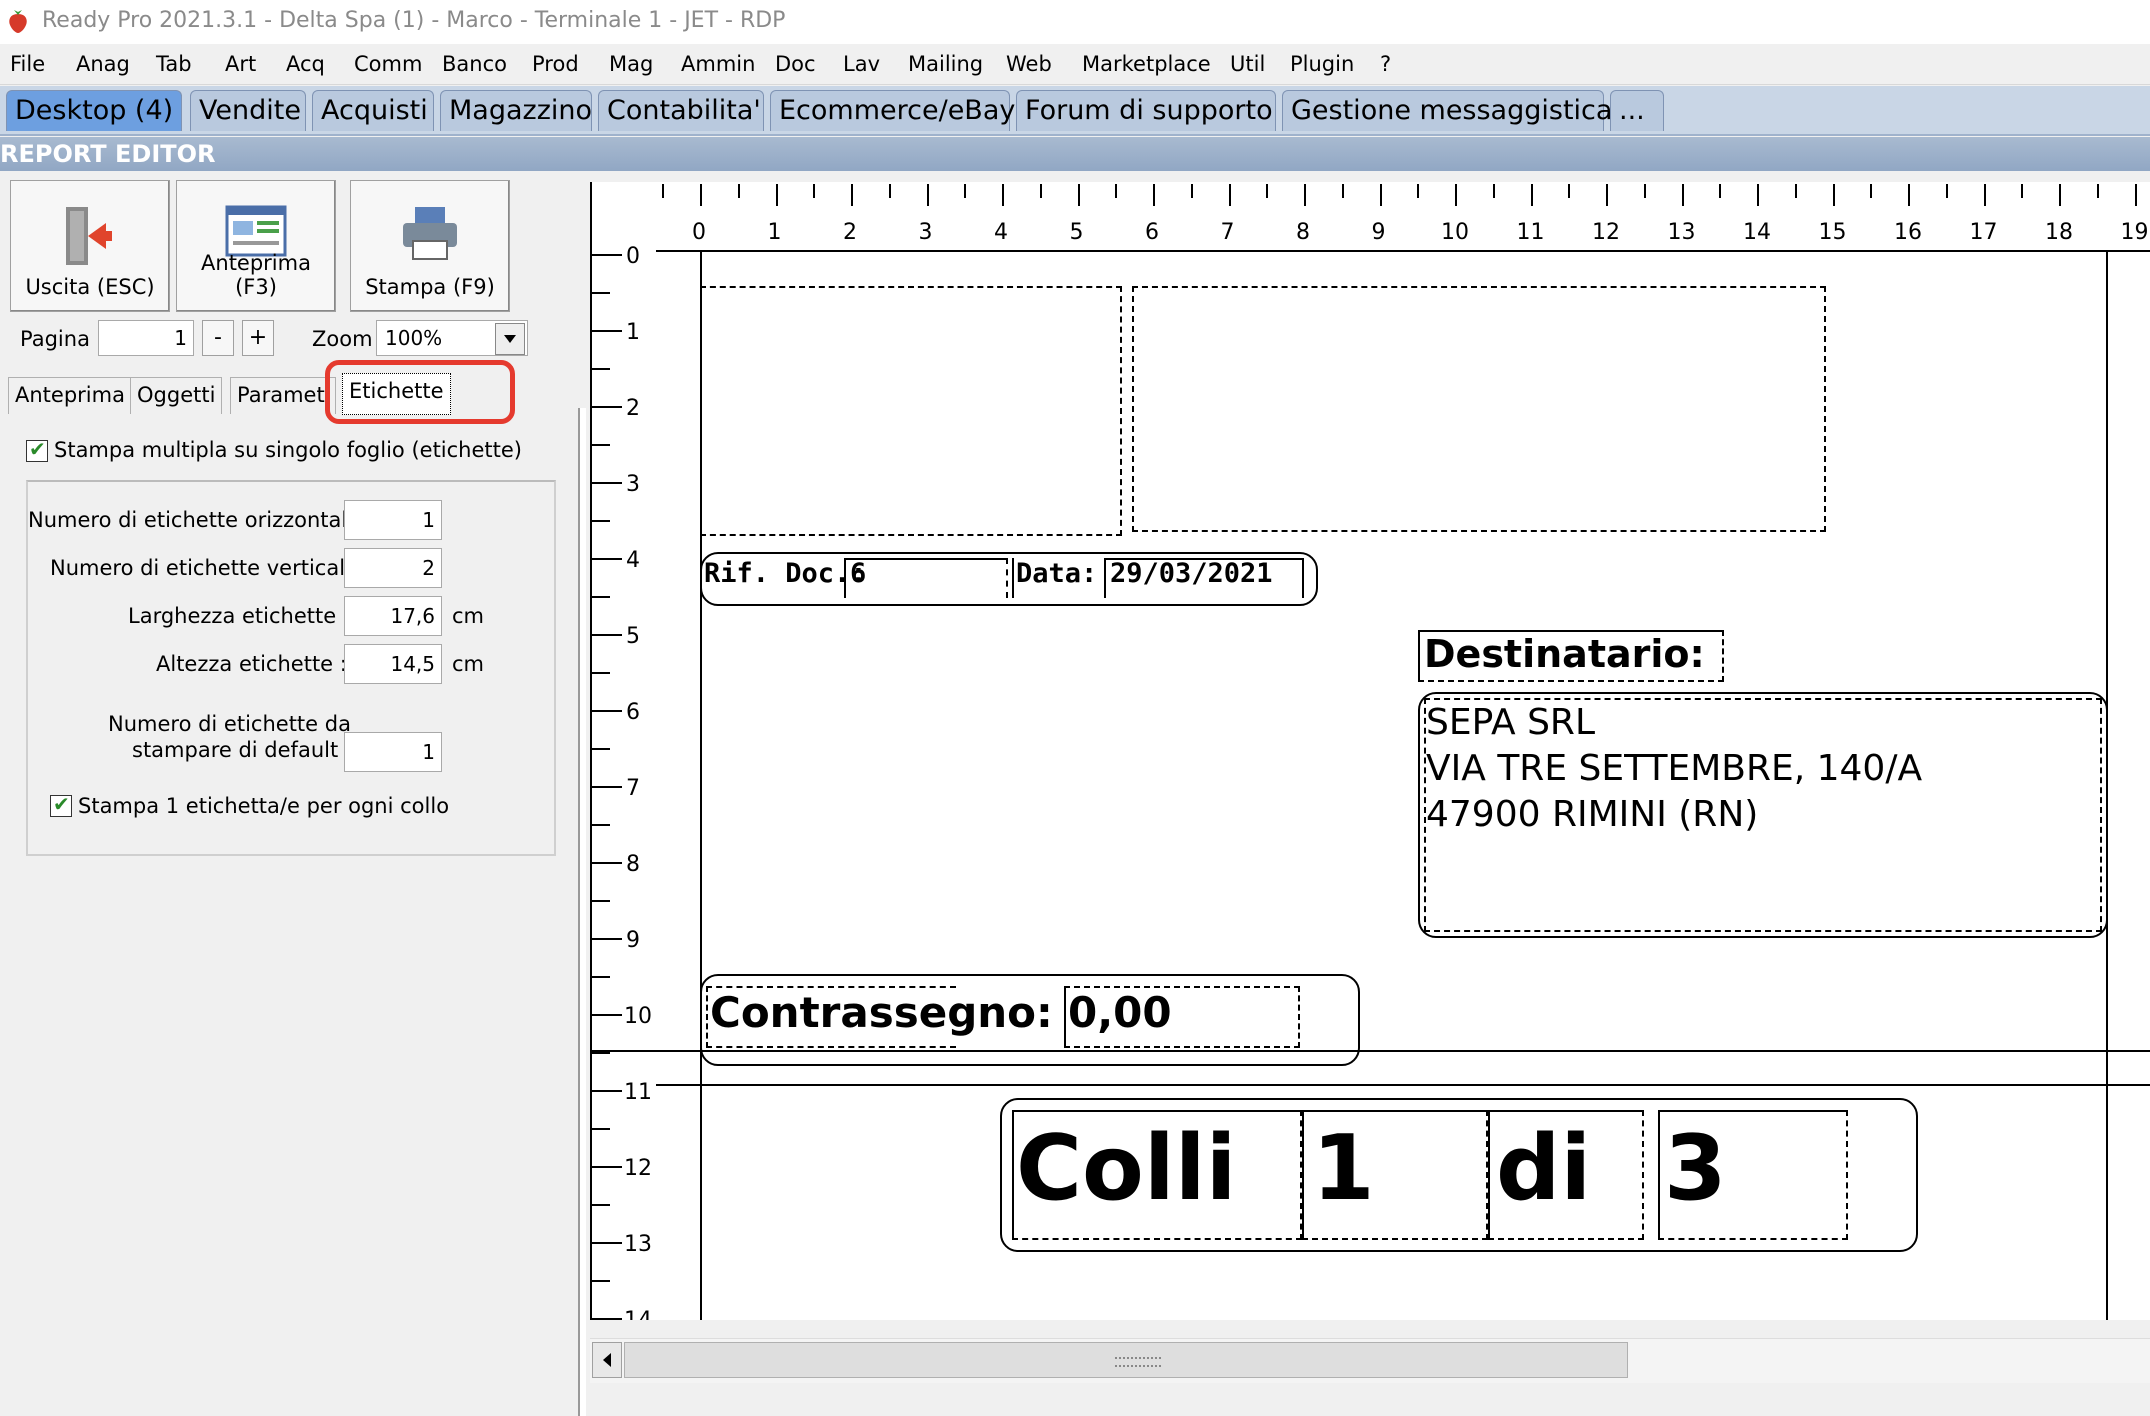  Describe the element at coordinates (388, 64) in the screenshot. I see `menu-item-comm: Comm` at that location.